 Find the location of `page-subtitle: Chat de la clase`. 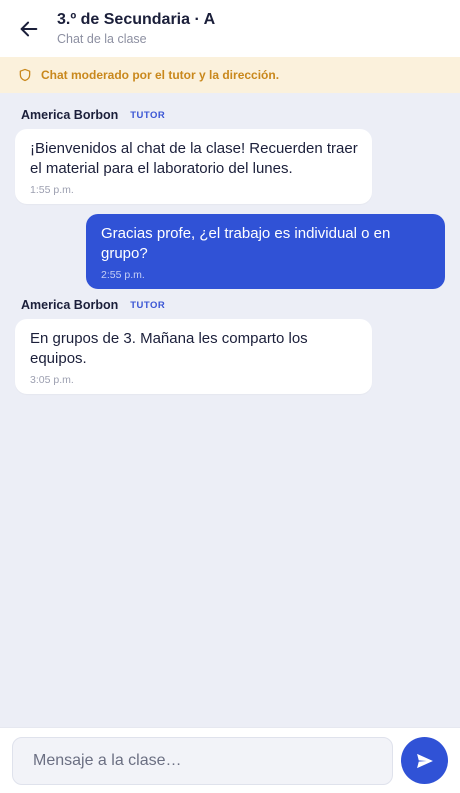

page-subtitle: Chat de la clase is located at coordinates (102, 39).